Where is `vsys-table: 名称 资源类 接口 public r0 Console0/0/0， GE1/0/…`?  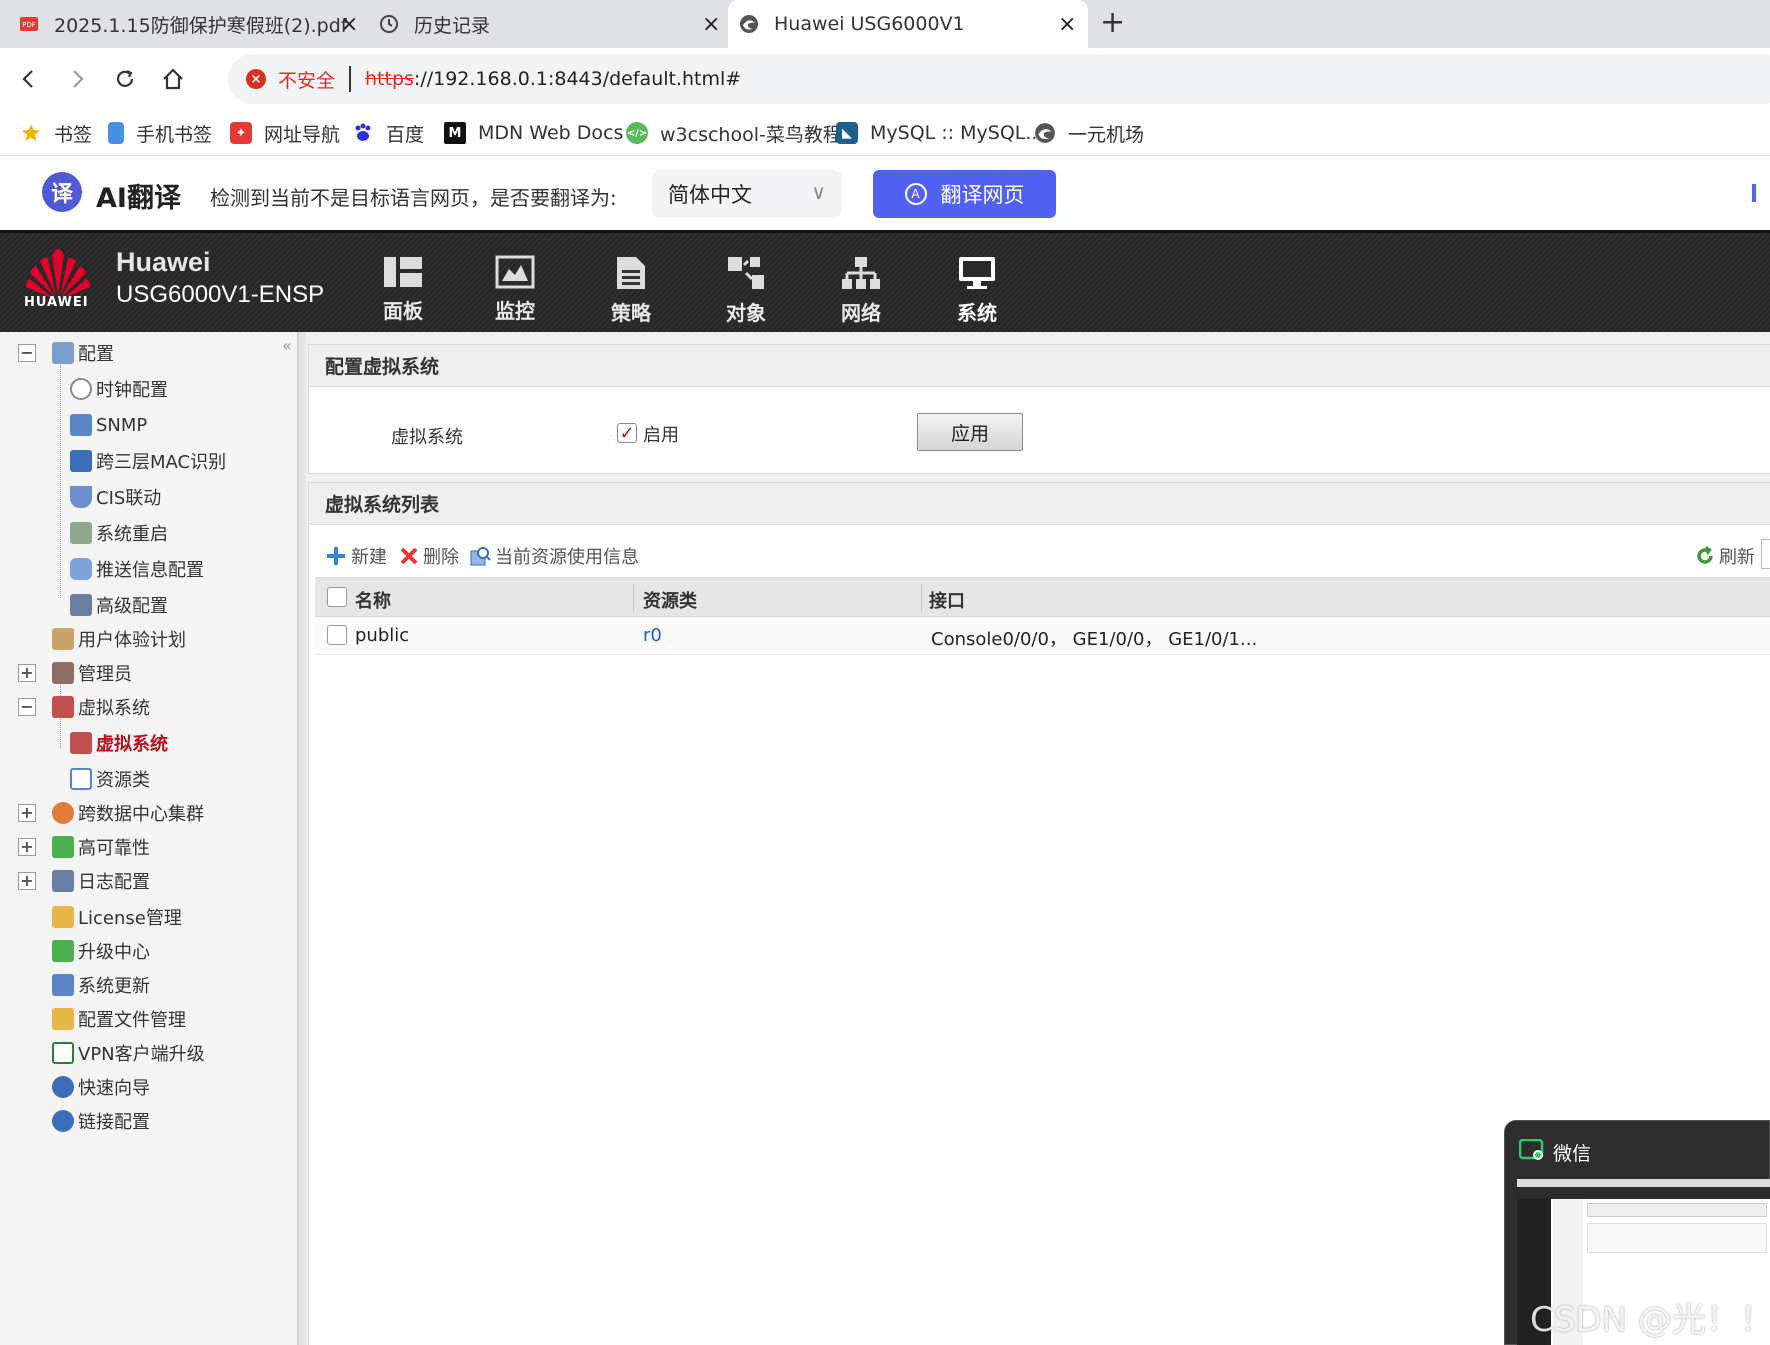
vsys-table: 名称 资源类 接口 public r0 Console0/0/0， GE1/0/… is located at coordinates (1042, 616).